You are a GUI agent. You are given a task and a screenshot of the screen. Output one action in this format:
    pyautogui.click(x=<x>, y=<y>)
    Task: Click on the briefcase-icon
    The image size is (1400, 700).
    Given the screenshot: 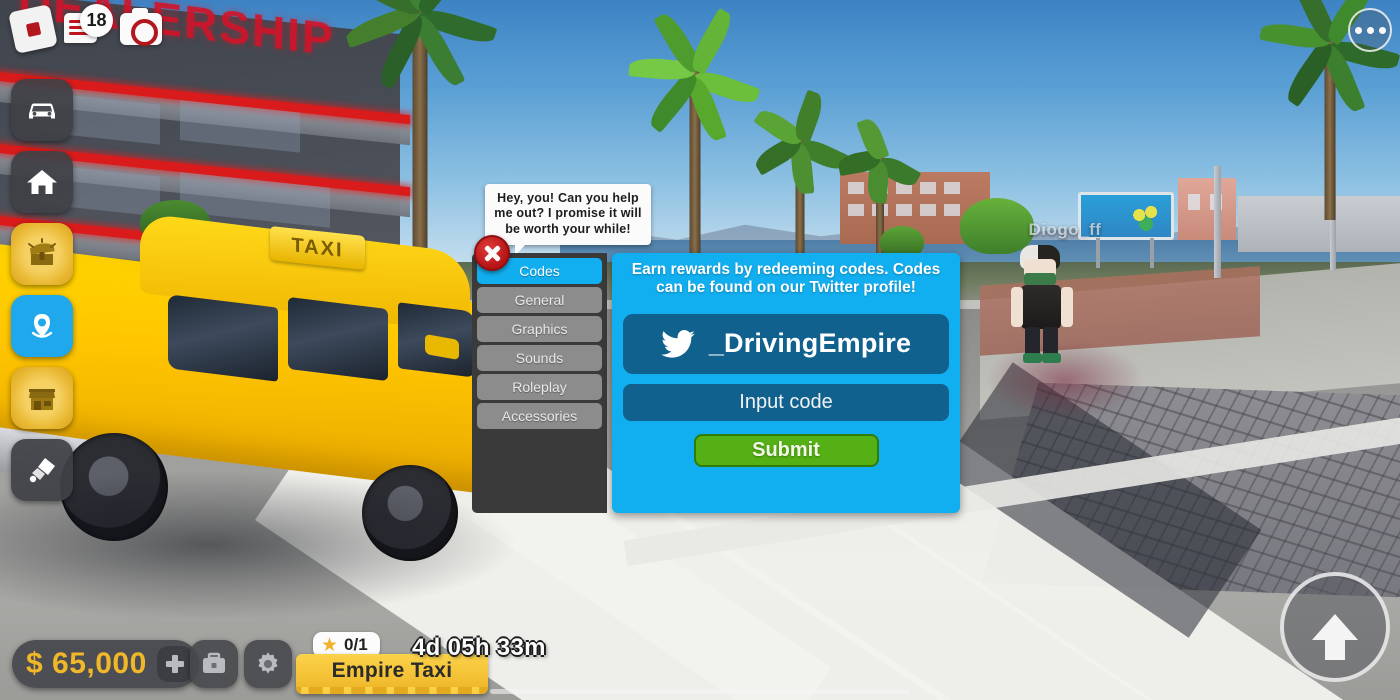 What is the action you would take?
    pyautogui.click(x=214, y=662)
    